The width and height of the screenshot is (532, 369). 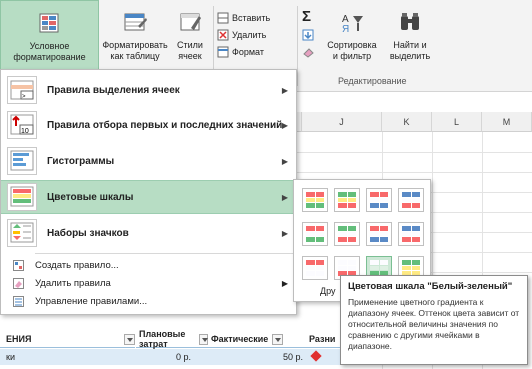 I want to click on menu-label: Правила выделения ячеек, so click(x=113, y=90).